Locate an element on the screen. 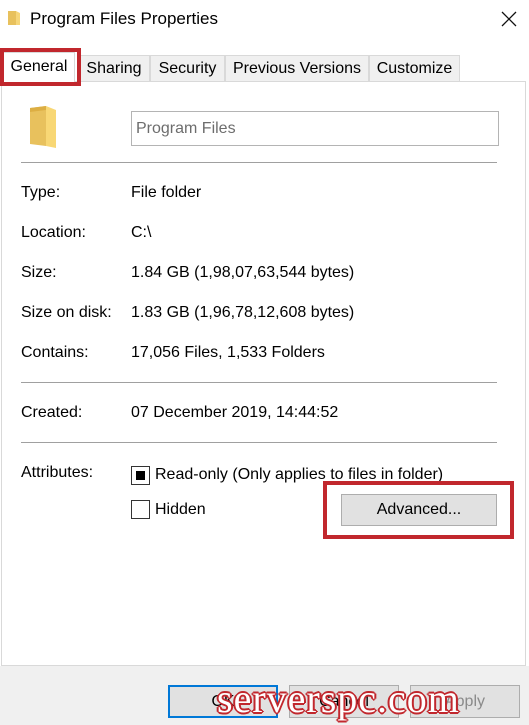 Image resolution: width=529 pixels, height=725 pixels. indeterminate-mark is located at coordinates (140, 475).